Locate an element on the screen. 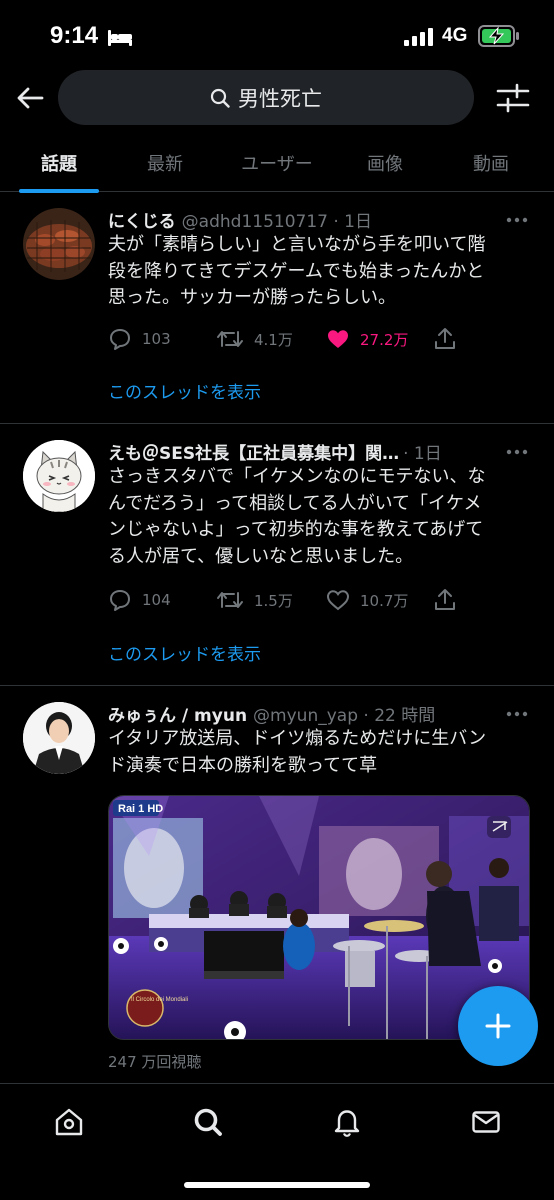 This screenshot has width=554, height=1200. tweet-header: にくじる @adhd11510717 · 1日 is located at coordinates (240, 220).